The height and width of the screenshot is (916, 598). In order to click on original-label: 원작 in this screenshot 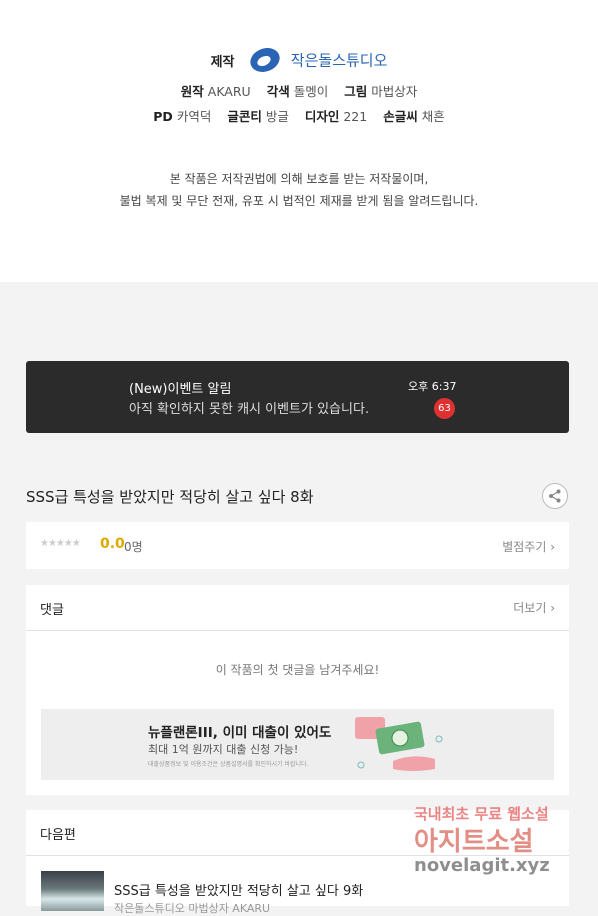, I will do `click(192, 91)`.